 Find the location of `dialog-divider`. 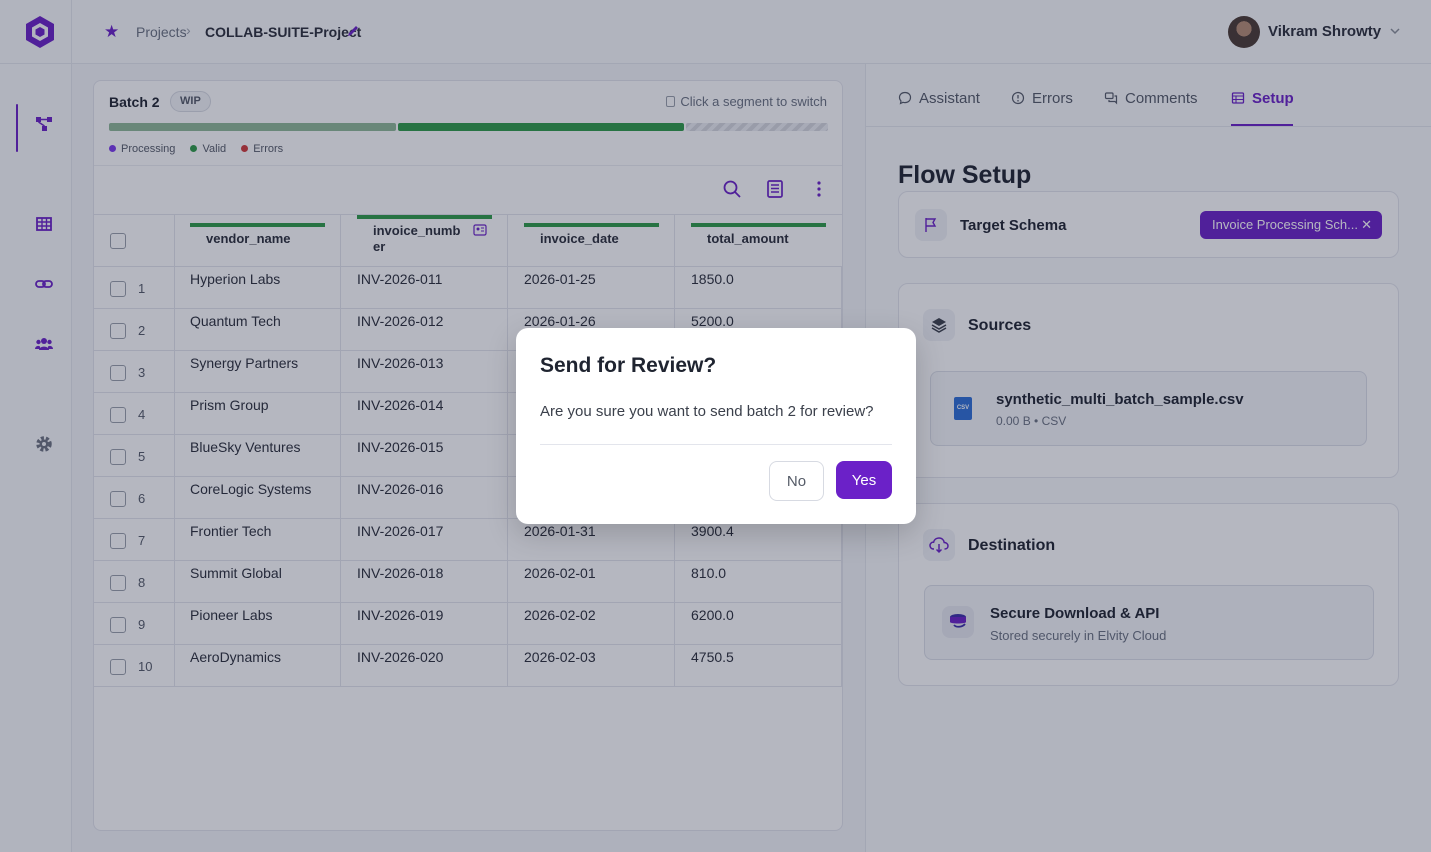

dialog-divider is located at coordinates (716, 444).